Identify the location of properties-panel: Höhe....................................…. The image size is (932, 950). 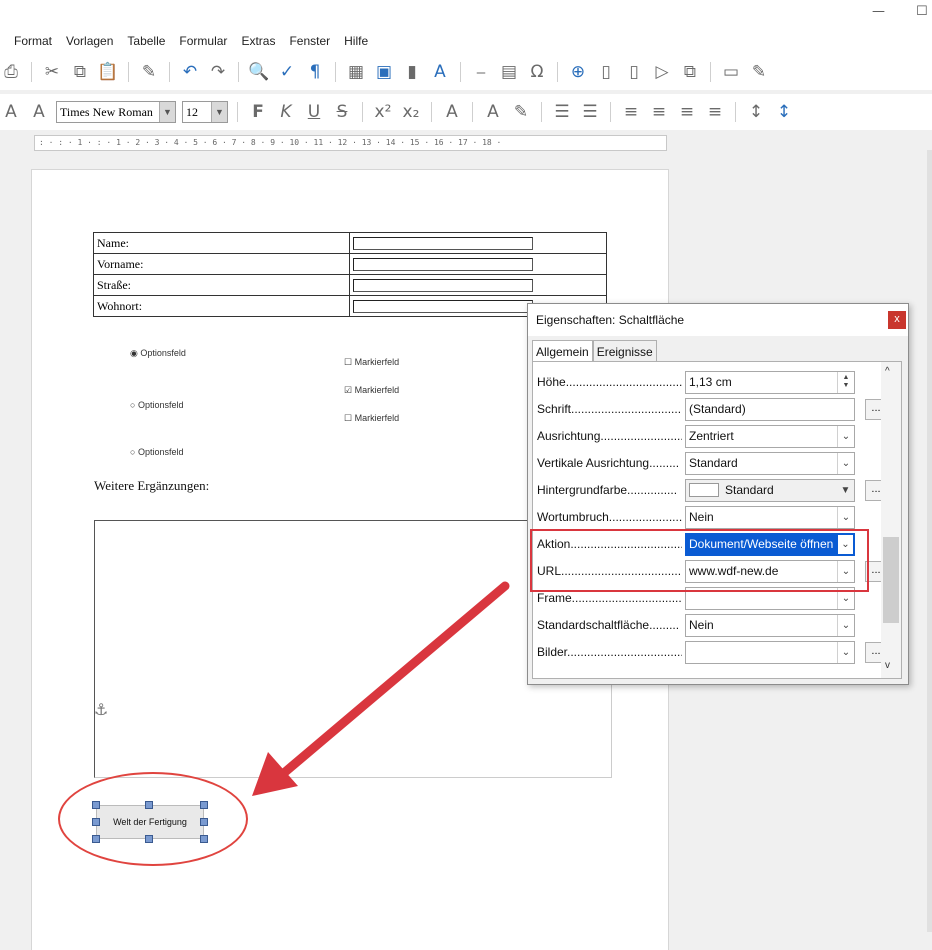
(717, 520).